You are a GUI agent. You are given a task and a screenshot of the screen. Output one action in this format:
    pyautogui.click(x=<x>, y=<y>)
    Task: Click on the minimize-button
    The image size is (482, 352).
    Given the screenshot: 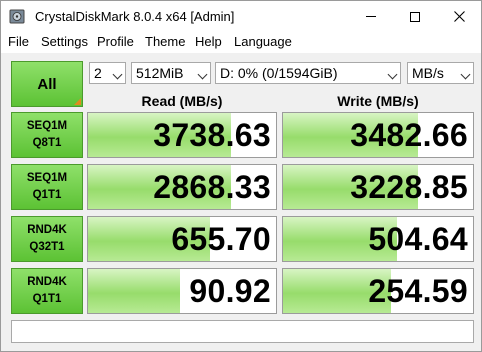 What is the action you would take?
    pyautogui.click(x=371, y=16)
    